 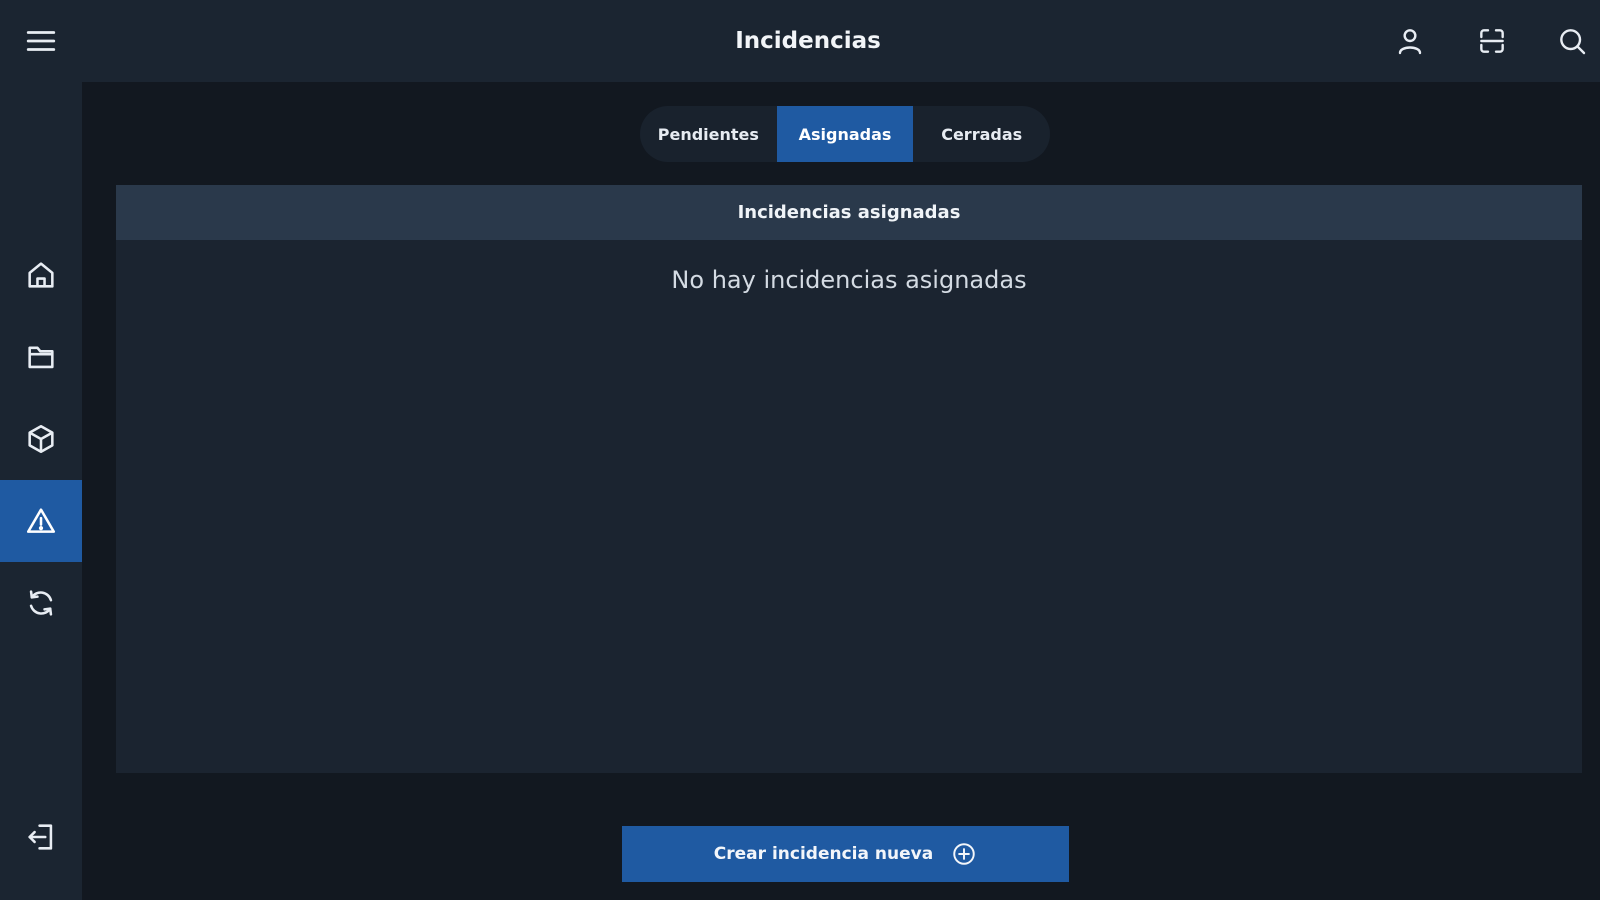 I want to click on home-icon, so click(x=41, y=275).